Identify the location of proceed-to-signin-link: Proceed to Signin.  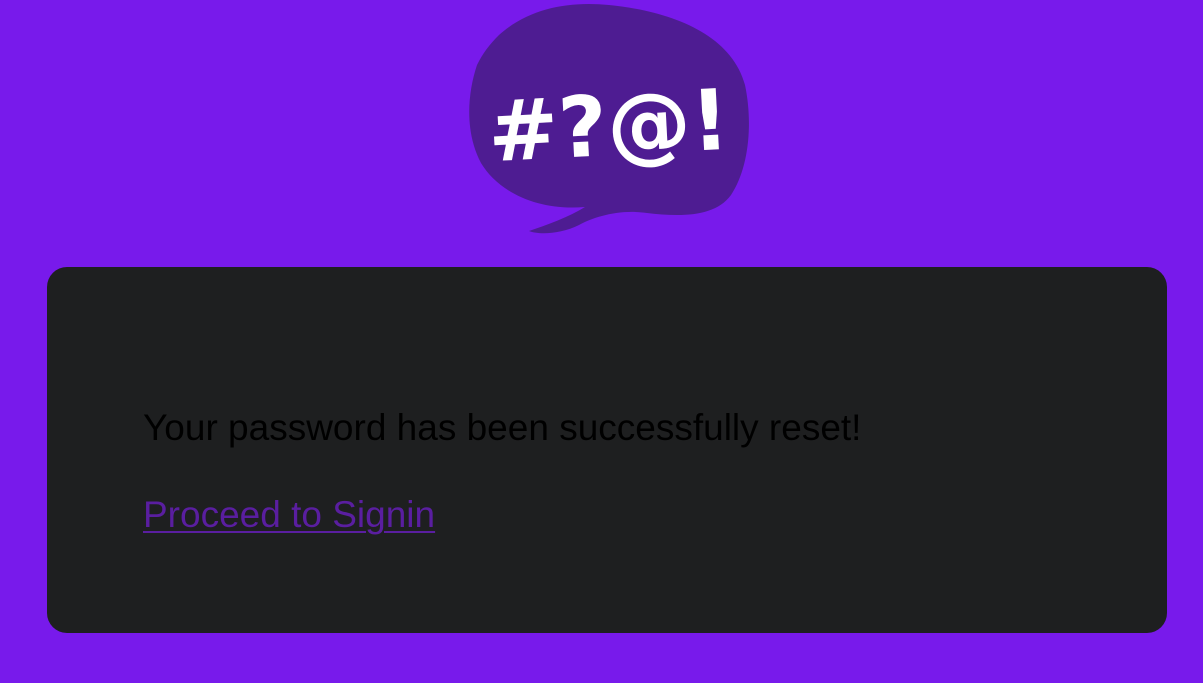
(289, 515).